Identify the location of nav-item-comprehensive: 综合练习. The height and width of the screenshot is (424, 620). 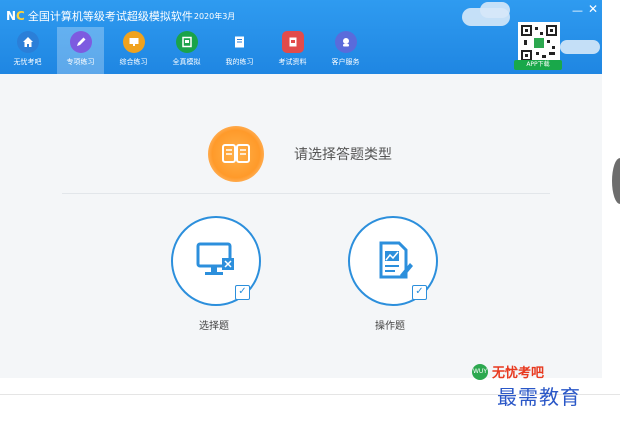
(133, 50).